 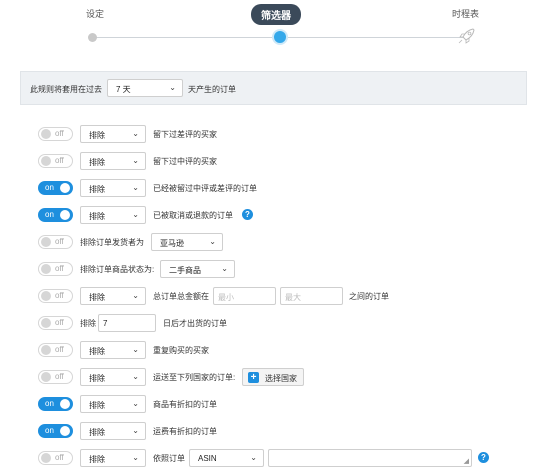 I want to click on plus-icon: +, so click(x=253, y=377).